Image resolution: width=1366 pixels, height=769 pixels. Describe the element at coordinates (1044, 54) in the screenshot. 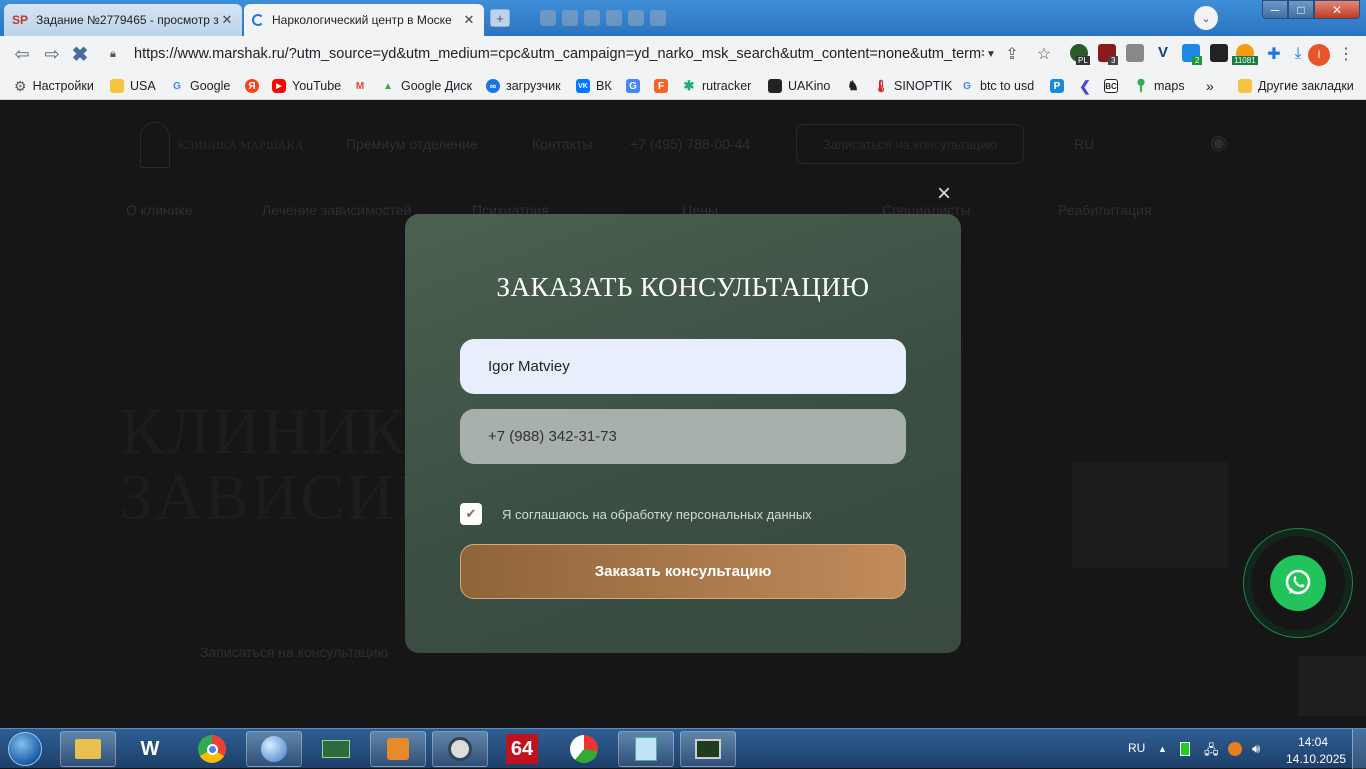

I see `bookmark-star-icon: ☆` at that location.